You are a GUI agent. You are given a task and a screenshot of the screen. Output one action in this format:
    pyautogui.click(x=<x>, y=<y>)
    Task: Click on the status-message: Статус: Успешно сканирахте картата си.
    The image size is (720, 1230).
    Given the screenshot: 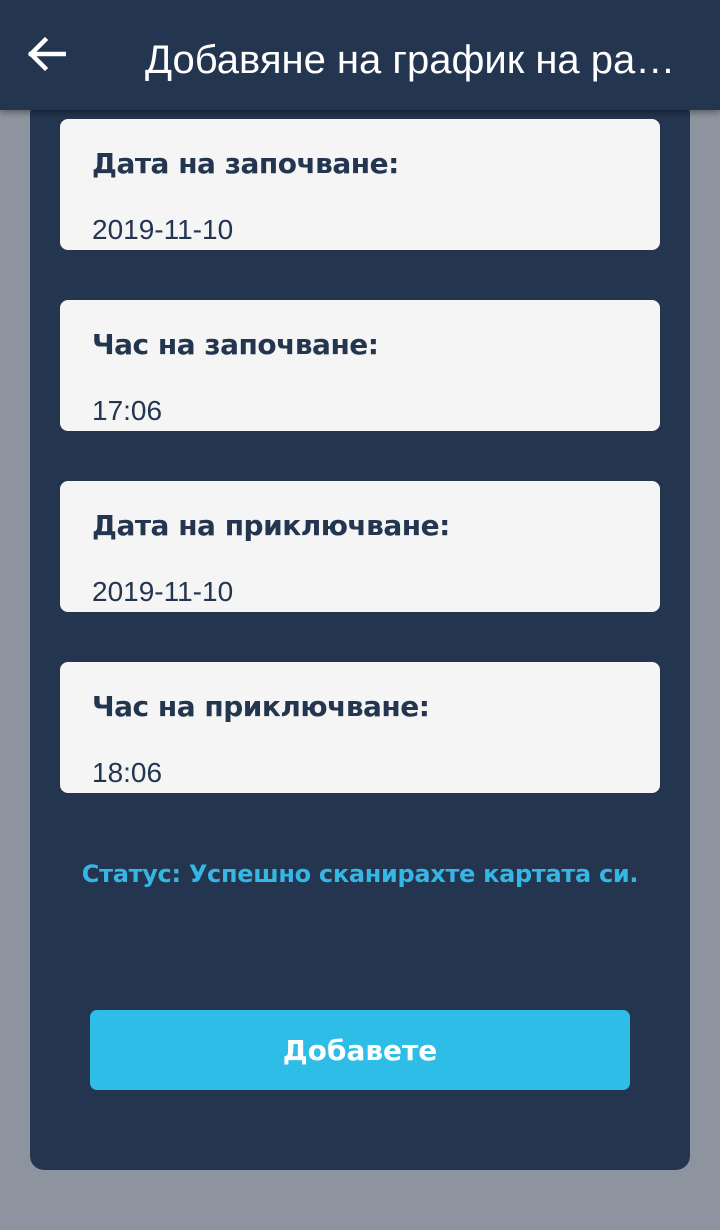 What is the action you would take?
    pyautogui.click(x=360, y=874)
    